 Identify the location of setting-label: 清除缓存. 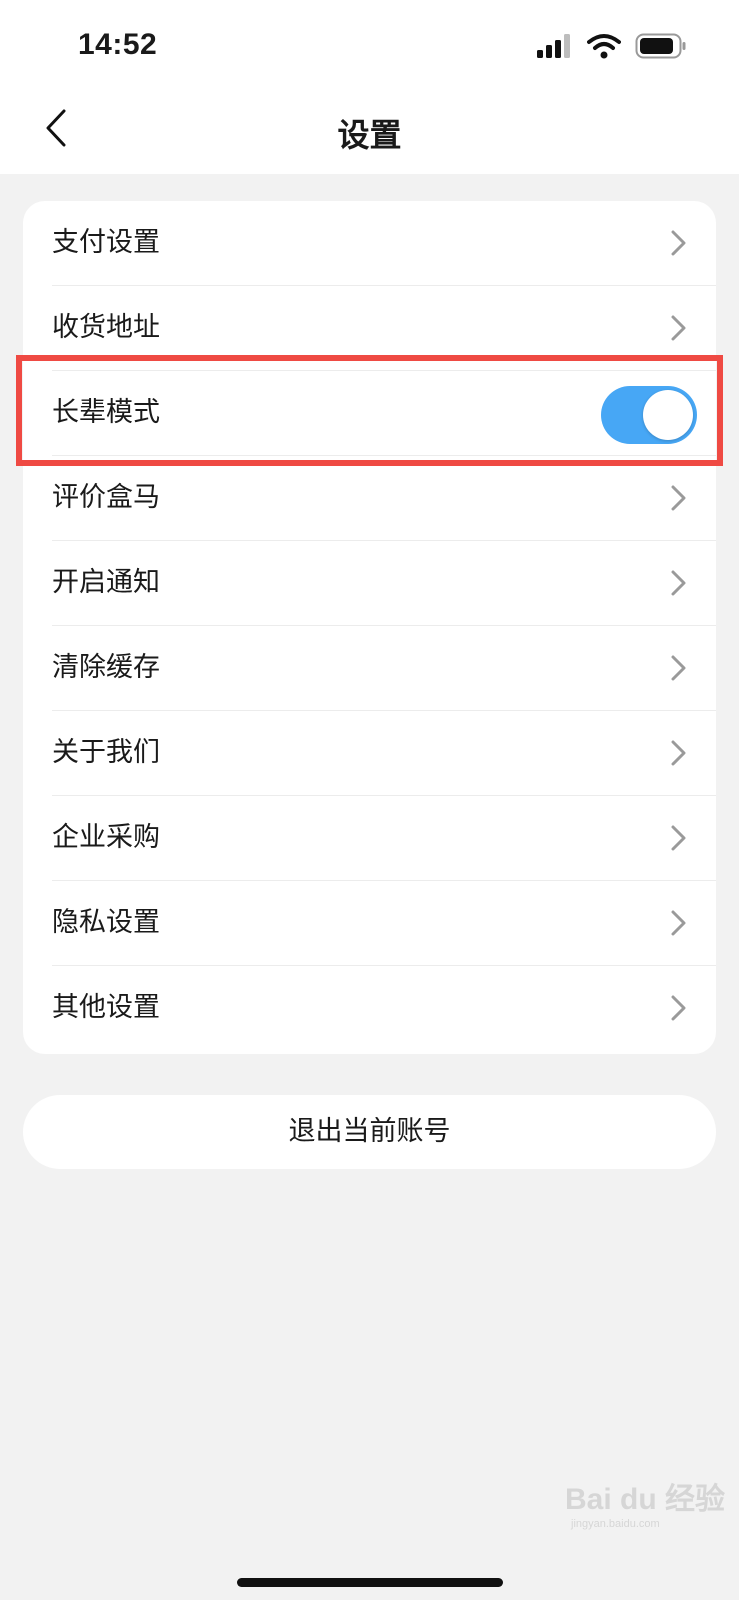
(106, 667).